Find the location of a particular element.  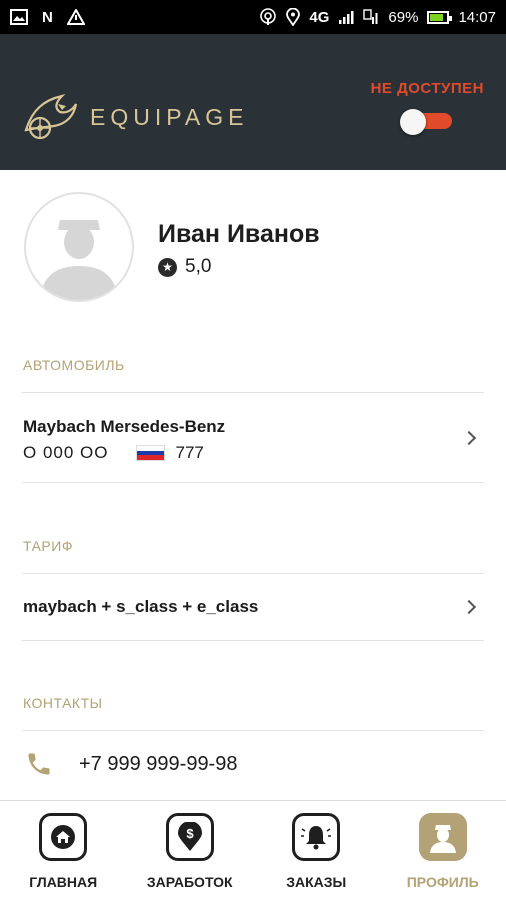

car-section-title: АВТОМОБИЛЬ is located at coordinates (74, 365).